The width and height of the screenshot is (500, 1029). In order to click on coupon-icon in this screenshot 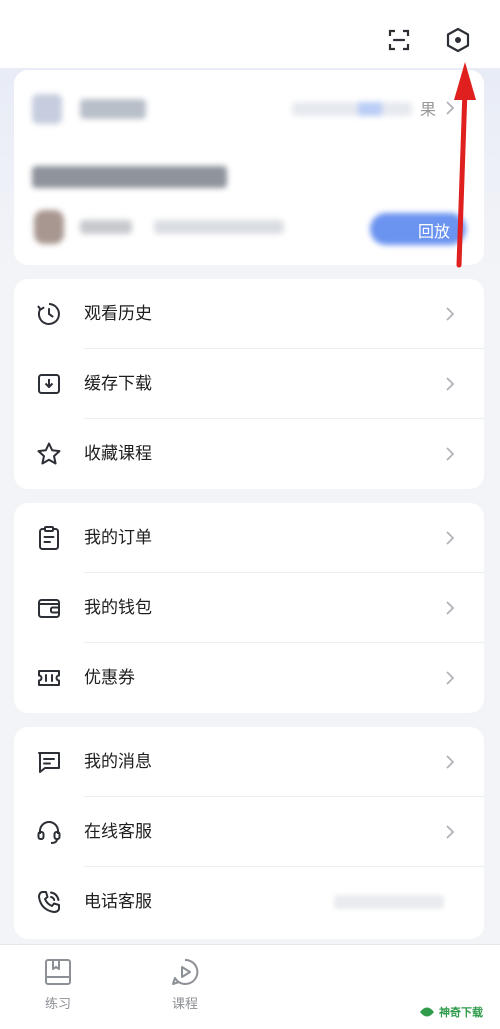, I will do `click(49, 678)`.